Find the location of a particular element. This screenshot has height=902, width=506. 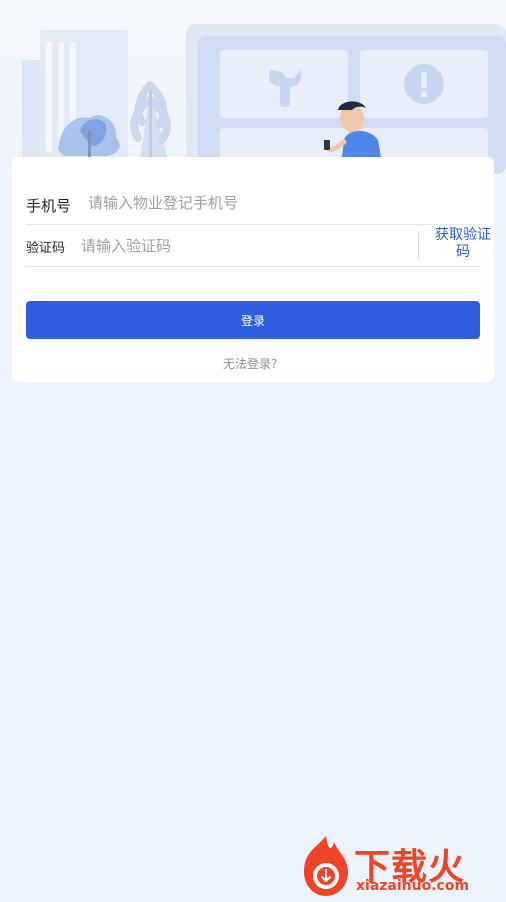

phone-input is located at coordinates (238, 203).